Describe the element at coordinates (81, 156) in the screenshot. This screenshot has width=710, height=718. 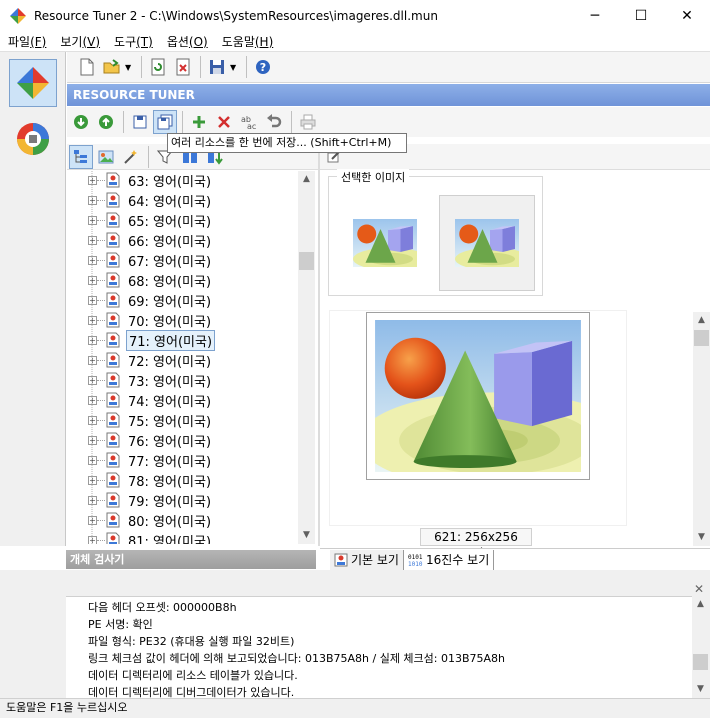
I see `tree-view-button` at that location.